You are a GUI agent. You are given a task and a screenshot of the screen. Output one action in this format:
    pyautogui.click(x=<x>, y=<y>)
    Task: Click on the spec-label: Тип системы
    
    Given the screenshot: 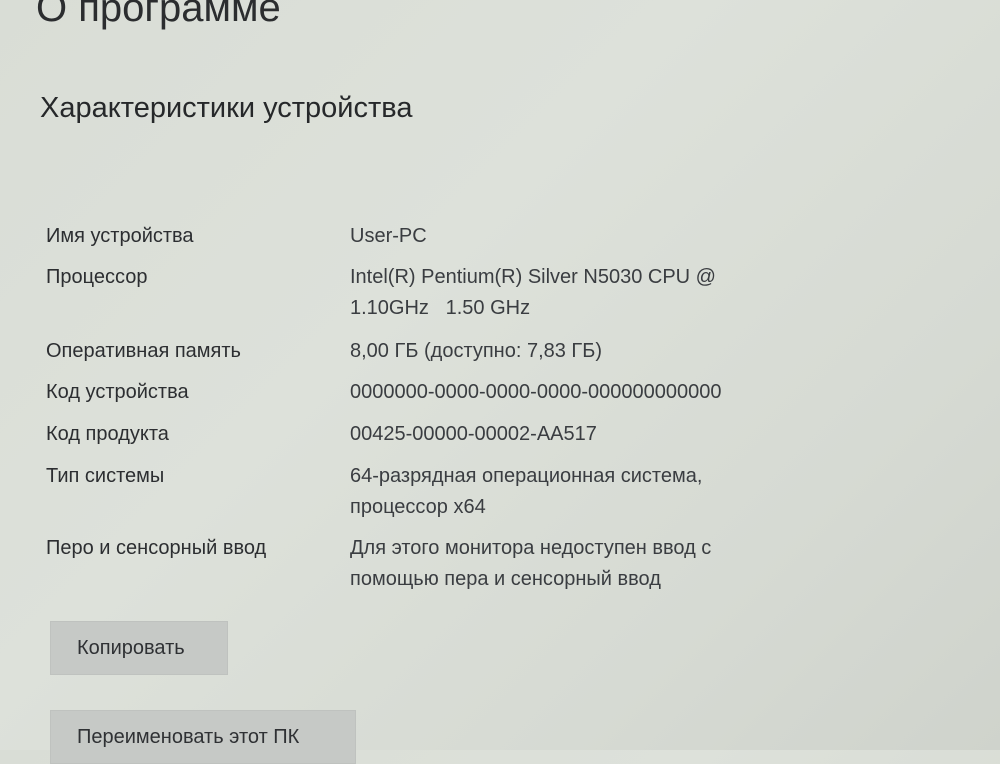 What is the action you would take?
    pyautogui.click(x=105, y=476)
    